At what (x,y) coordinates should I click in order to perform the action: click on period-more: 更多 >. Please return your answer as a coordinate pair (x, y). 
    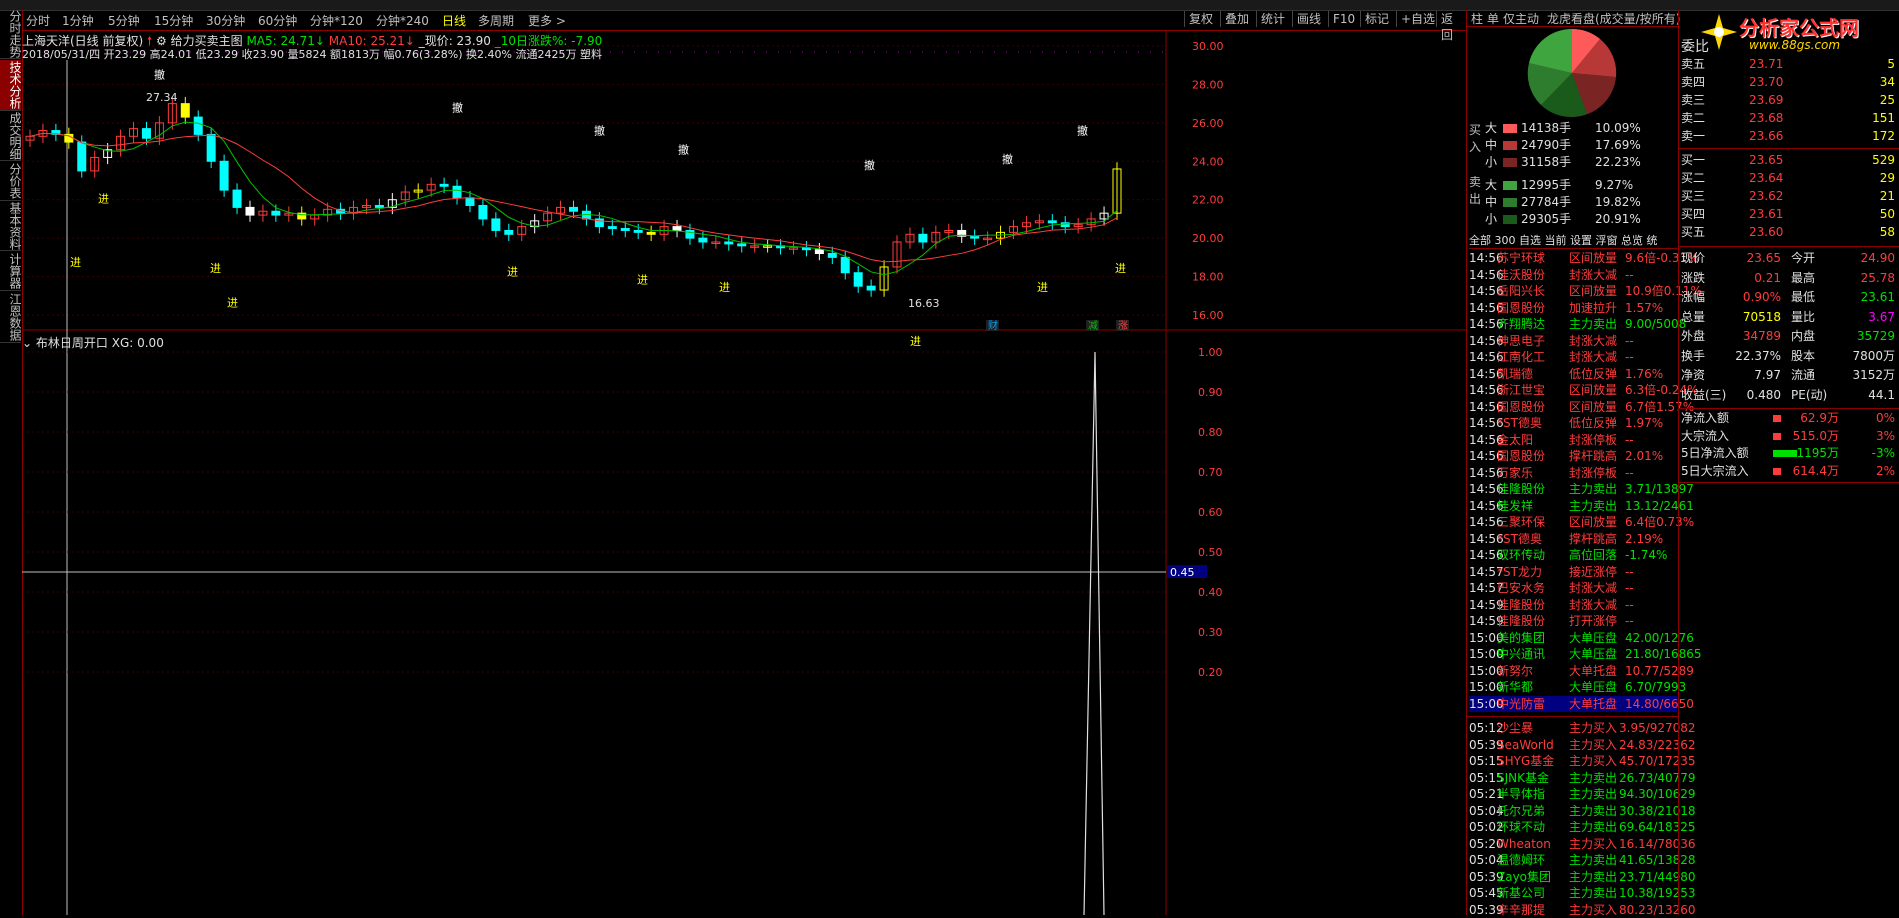
    Looking at the image, I should click on (547, 20).